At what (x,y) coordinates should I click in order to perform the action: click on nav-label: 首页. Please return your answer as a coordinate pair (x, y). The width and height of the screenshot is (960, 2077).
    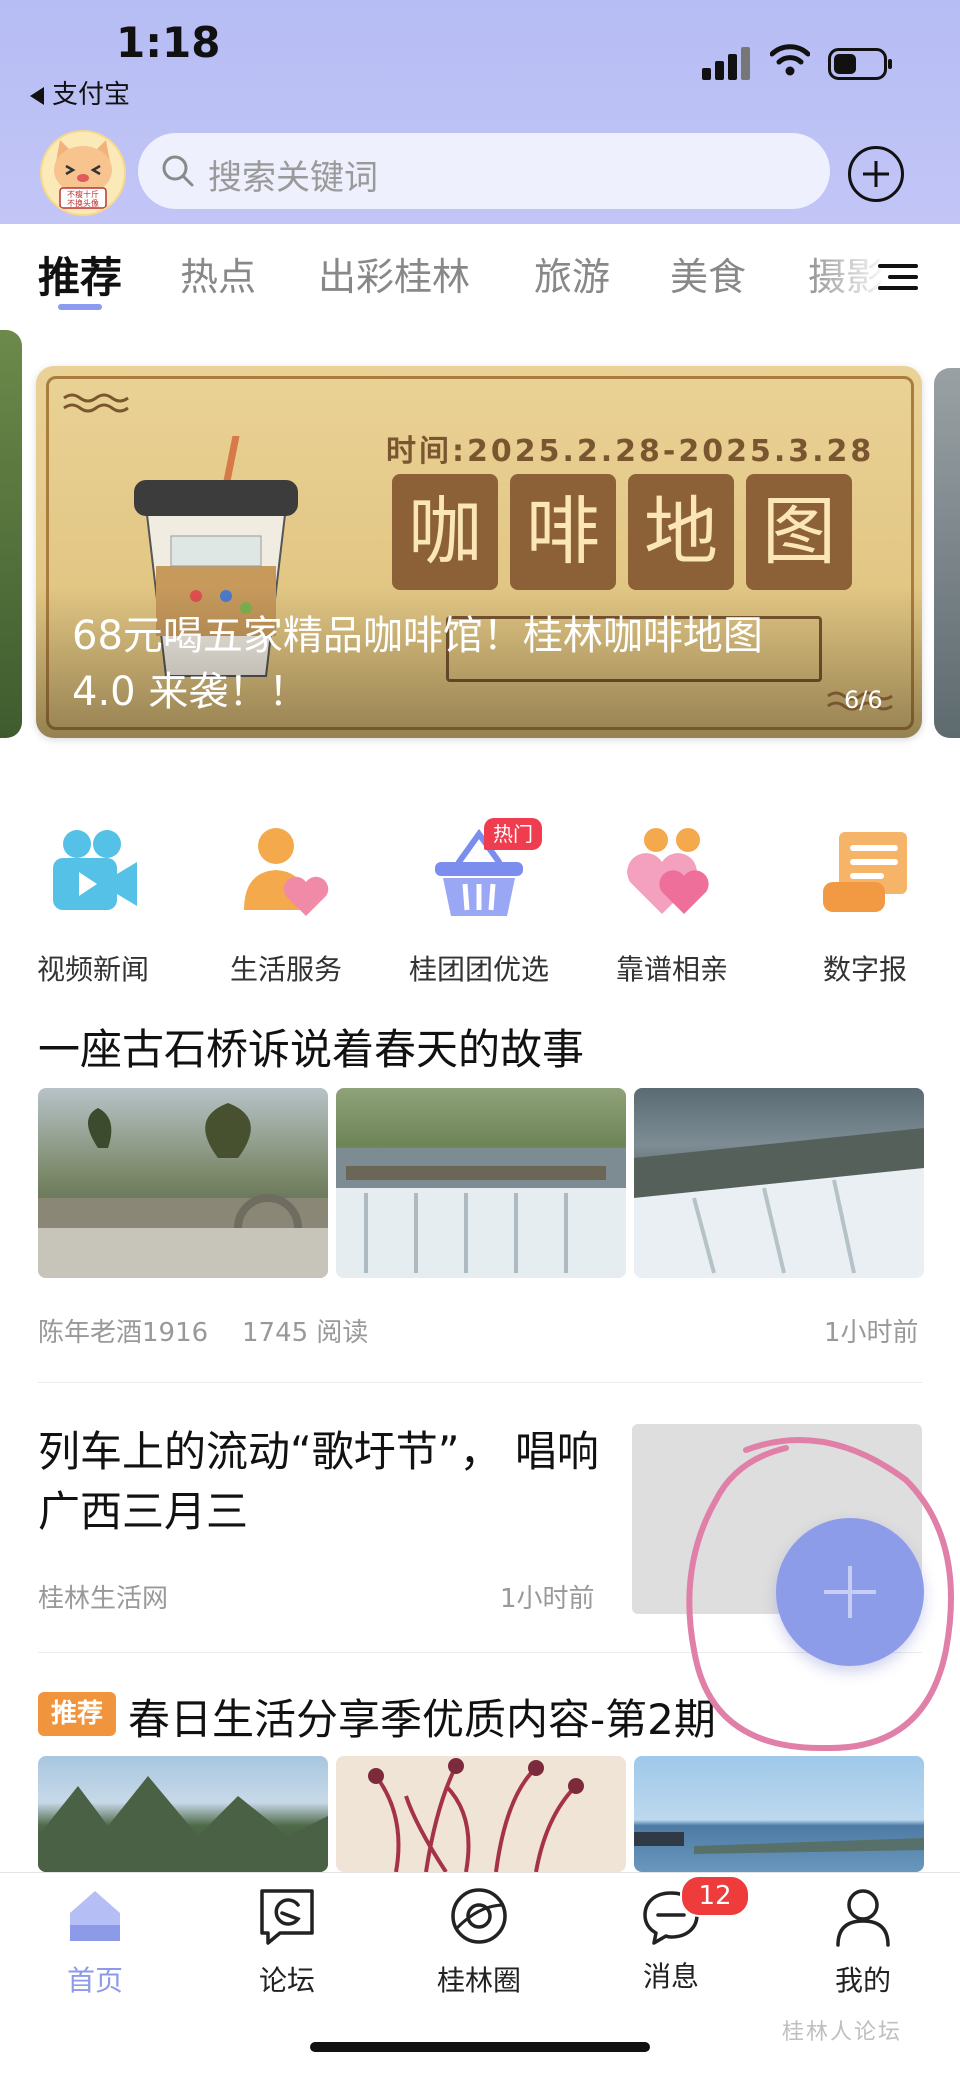
    Looking at the image, I should click on (94, 1980).